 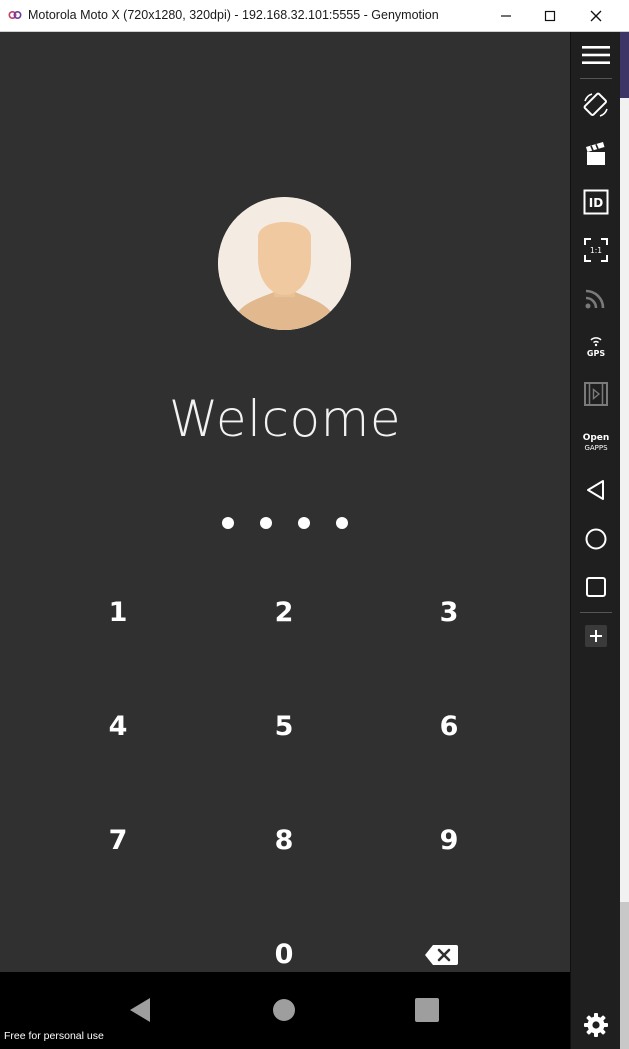 I want to click on maximize-icon, so click(x=550, y=15).